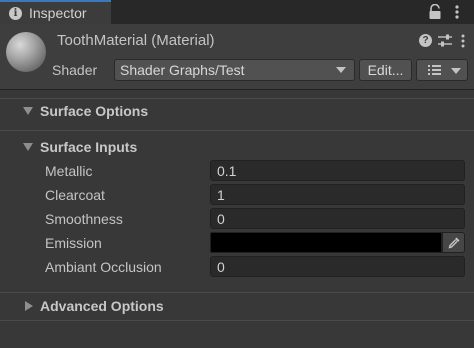  I want to click on preset-icon, so click(445, 41).